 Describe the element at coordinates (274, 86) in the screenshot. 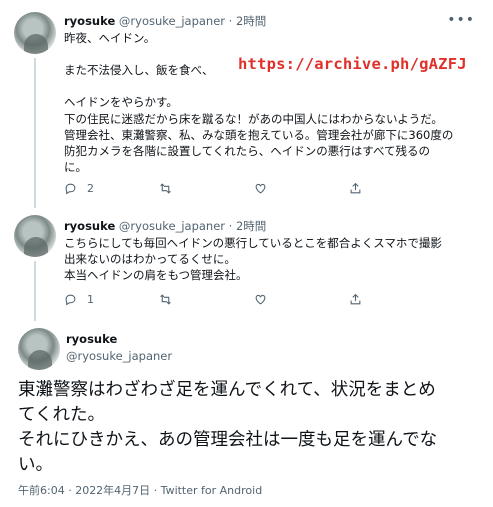

I see `tweet-blank` at that location.